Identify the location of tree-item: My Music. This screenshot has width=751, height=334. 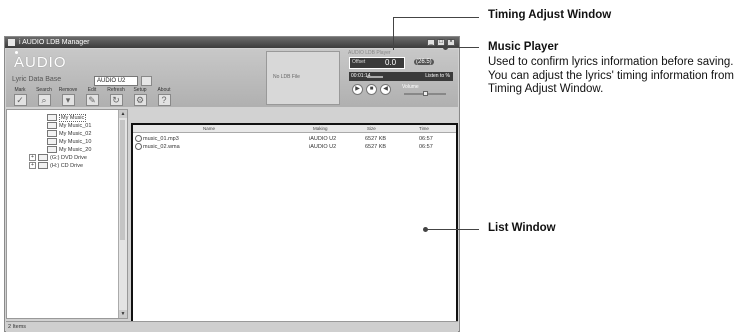
(67, 117).